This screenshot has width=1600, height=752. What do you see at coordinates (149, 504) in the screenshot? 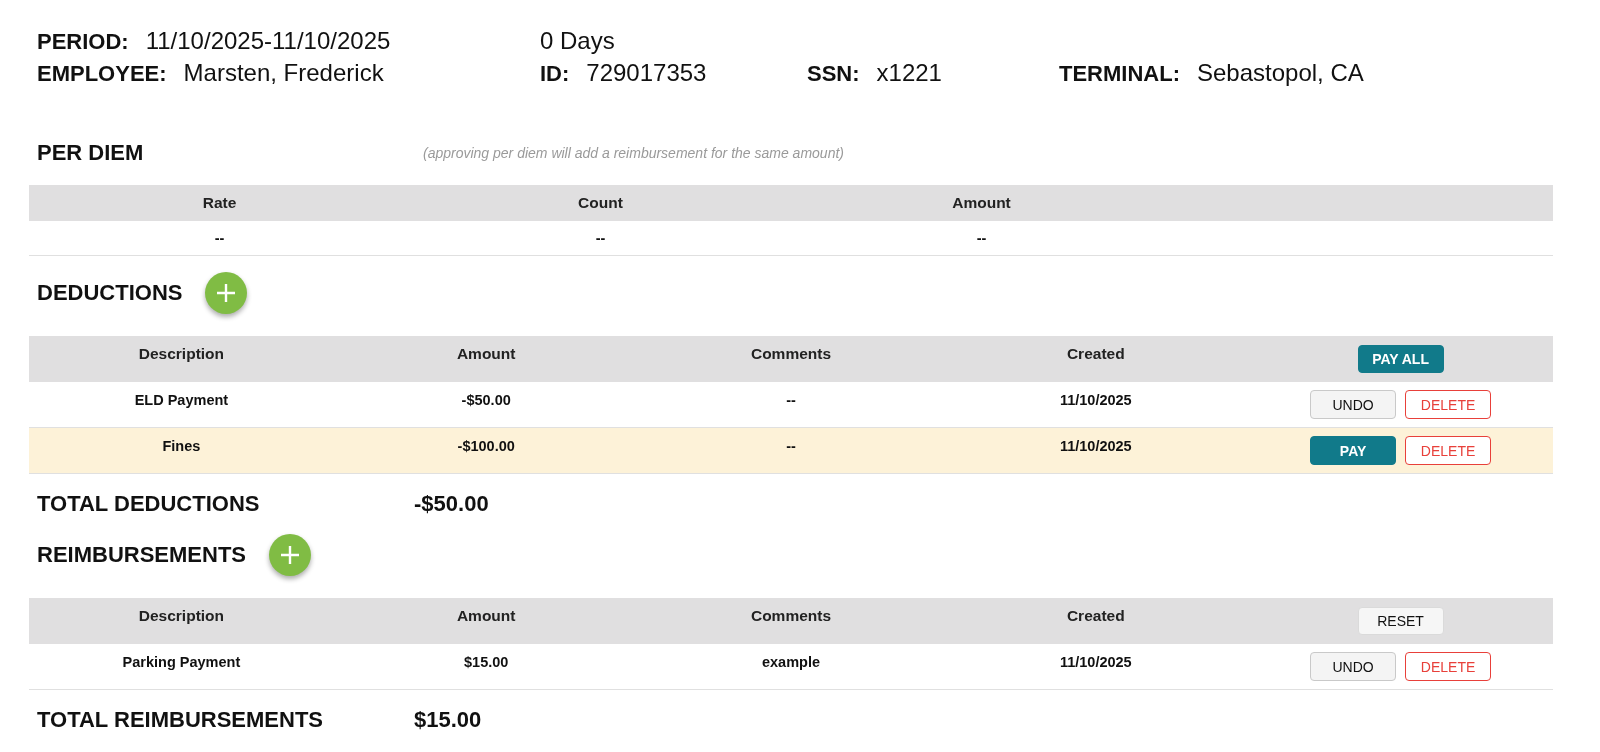
I see `total-label: TOTAL DEDUCTIONS` at bounding box center [149, 504].